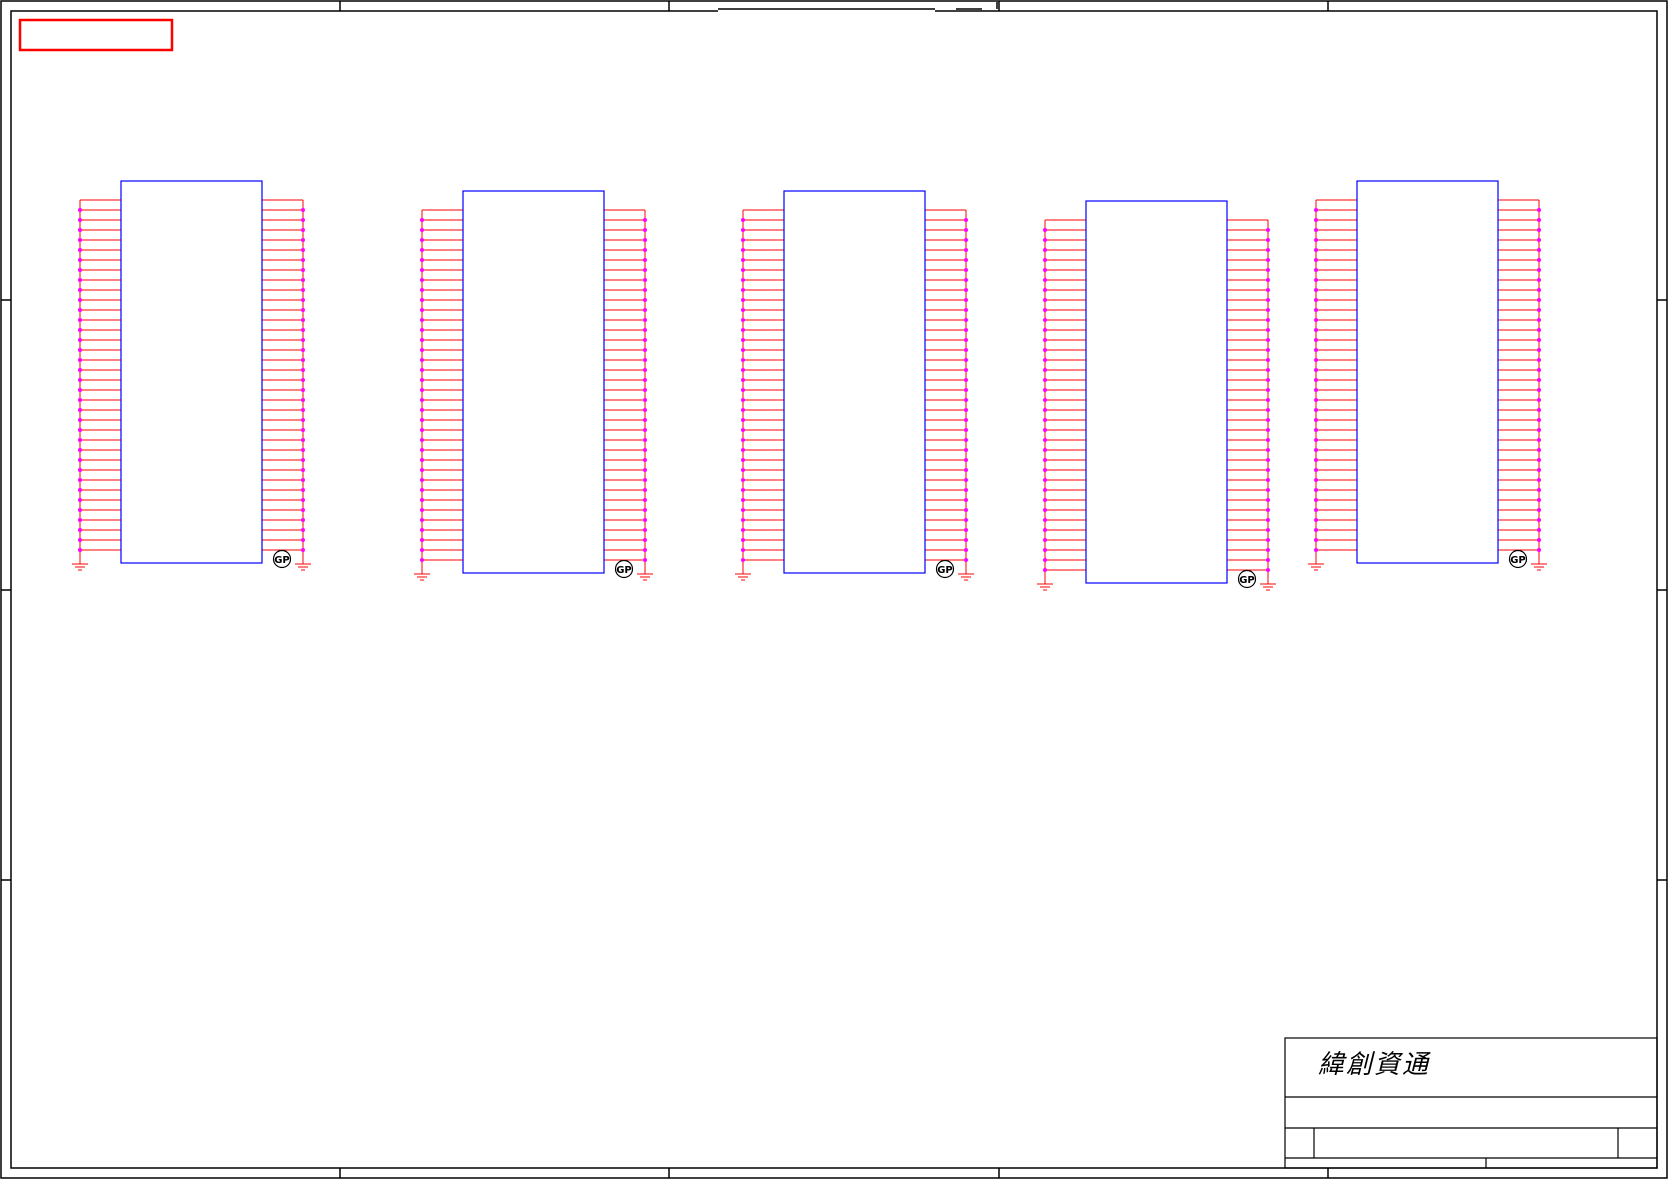 This screenshot has width=1668, height=1183. Describe the element at coordinates (1268, 585) in the screenshot. I see `connector-4-right-ground-icon` at that location.